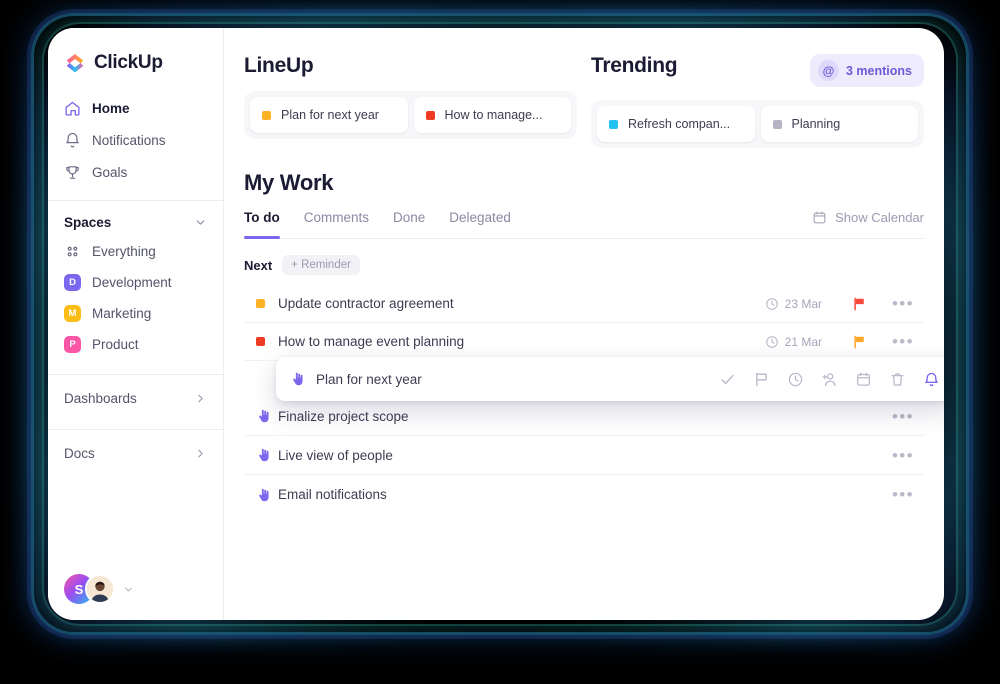 This screenshot has height=684, width=1000. I want to click on sidebar-item-notifications: Notifications, so click(135, 140).